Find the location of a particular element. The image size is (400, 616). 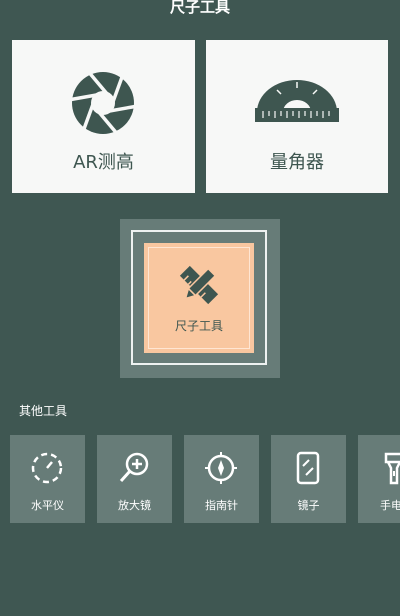

ruler-tool-border: 尺子工具 is located at coordinates (199, 297).